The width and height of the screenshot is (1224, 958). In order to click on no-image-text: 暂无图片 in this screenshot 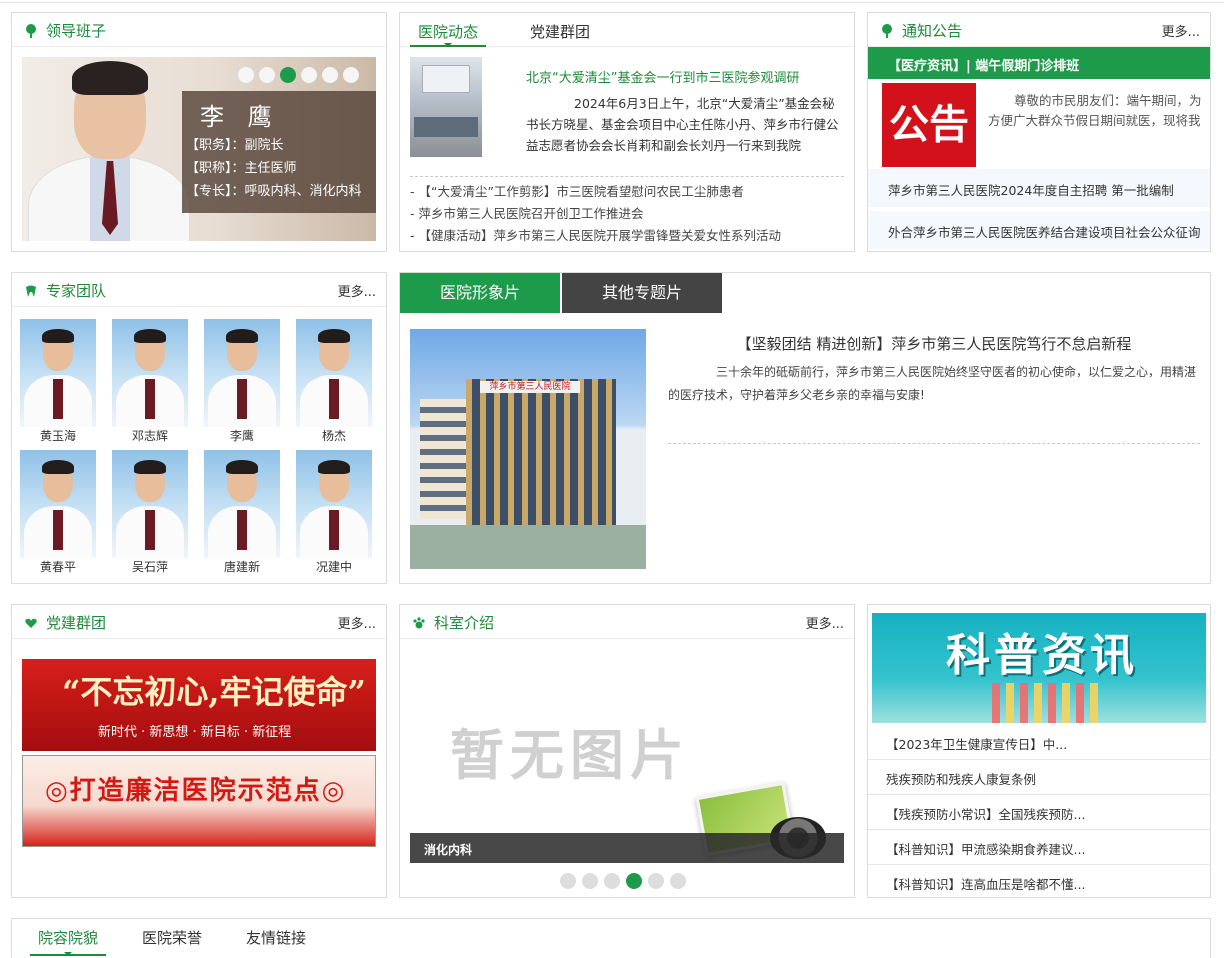, I will do `click(570, 755)`.